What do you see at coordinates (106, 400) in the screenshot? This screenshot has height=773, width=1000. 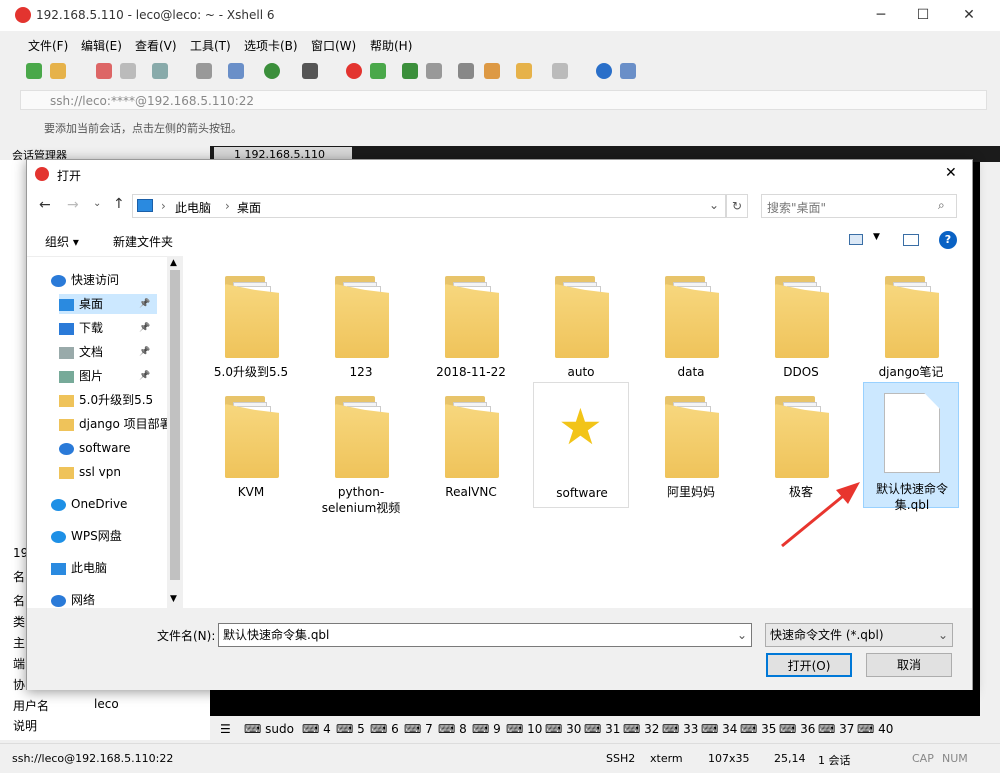 I see `nav-item: 5.0升级到5.5` at bounding box center [106, 400].